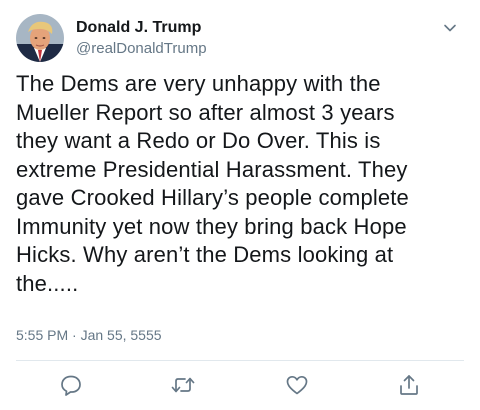 Image resolution: width=480 pixels, height=410 pixels. I want to click on display-name: Donald J. Trump, so click(141, 28).